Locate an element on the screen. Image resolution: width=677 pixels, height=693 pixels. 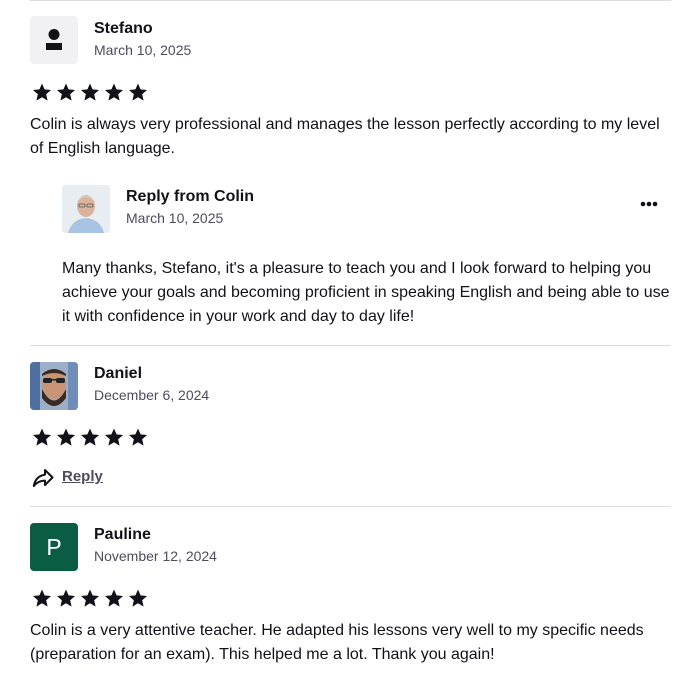
user-placeholder-icon is located at coordinates (54, 39).